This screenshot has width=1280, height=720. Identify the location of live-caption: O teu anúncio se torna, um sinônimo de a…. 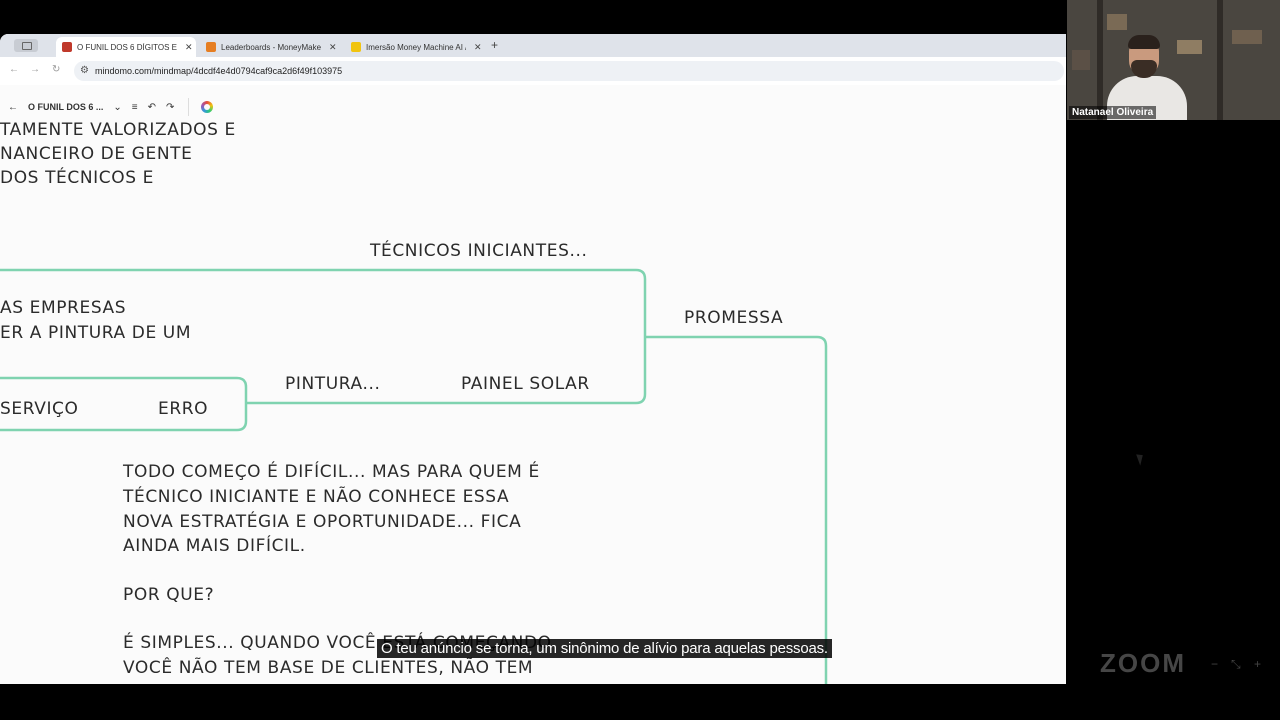
(604, 648).